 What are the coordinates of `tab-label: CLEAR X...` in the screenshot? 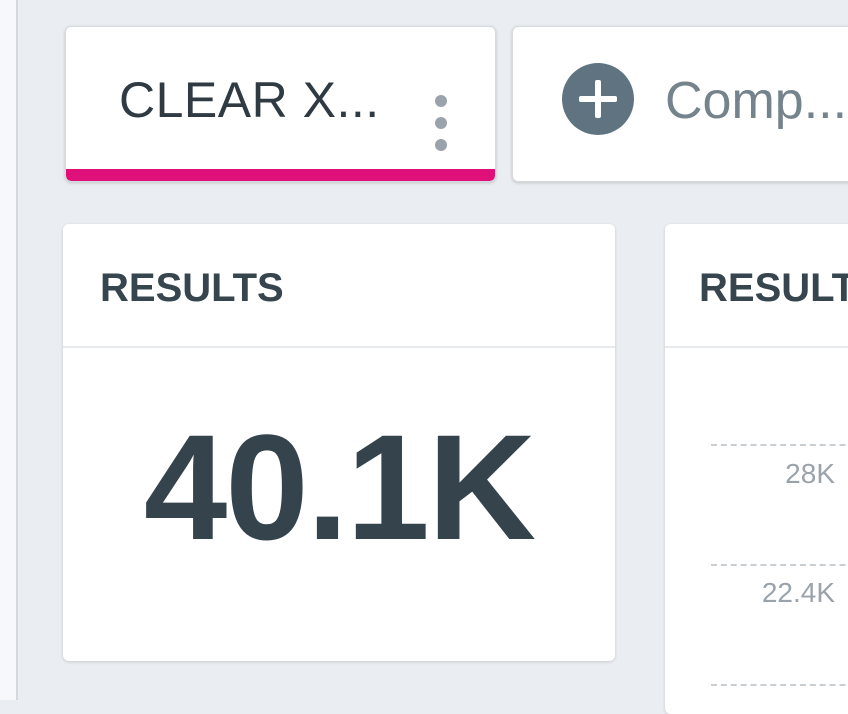 It's located at (249, 100).